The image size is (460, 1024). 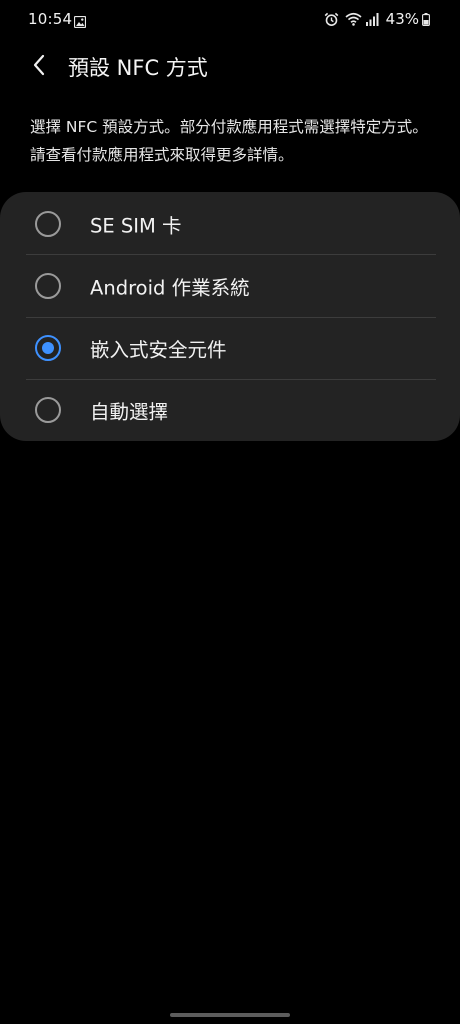 What do you see at coordinates (129, 412) in the screenshot?
I see `option-label: 自動選擇` at bounding box center [129, 412].